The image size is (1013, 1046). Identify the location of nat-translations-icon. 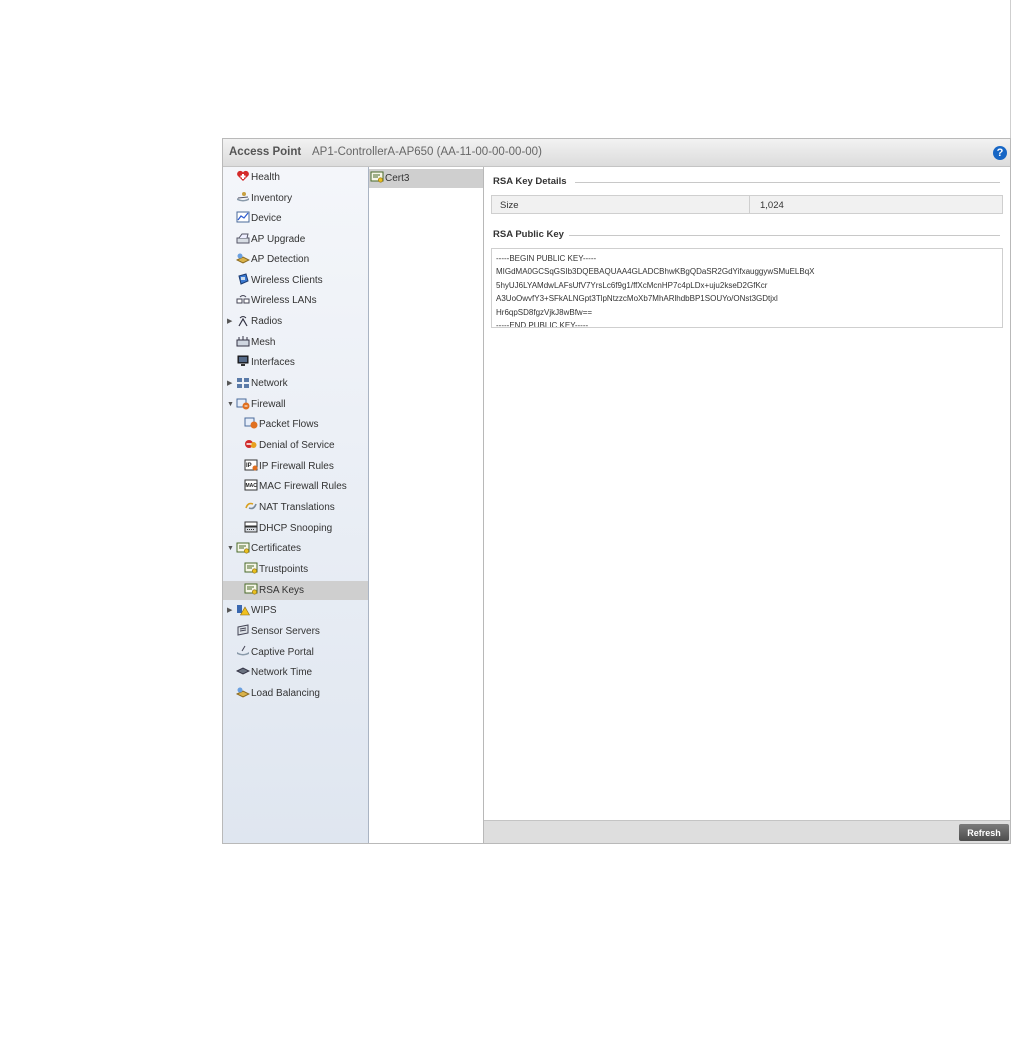
(251, 506).